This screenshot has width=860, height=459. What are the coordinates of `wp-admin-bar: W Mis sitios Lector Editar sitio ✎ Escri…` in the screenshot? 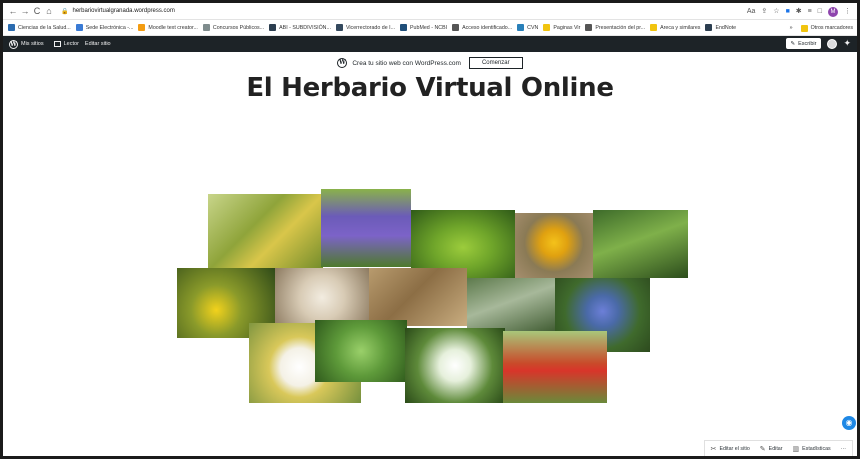 It's located at (430, 44).